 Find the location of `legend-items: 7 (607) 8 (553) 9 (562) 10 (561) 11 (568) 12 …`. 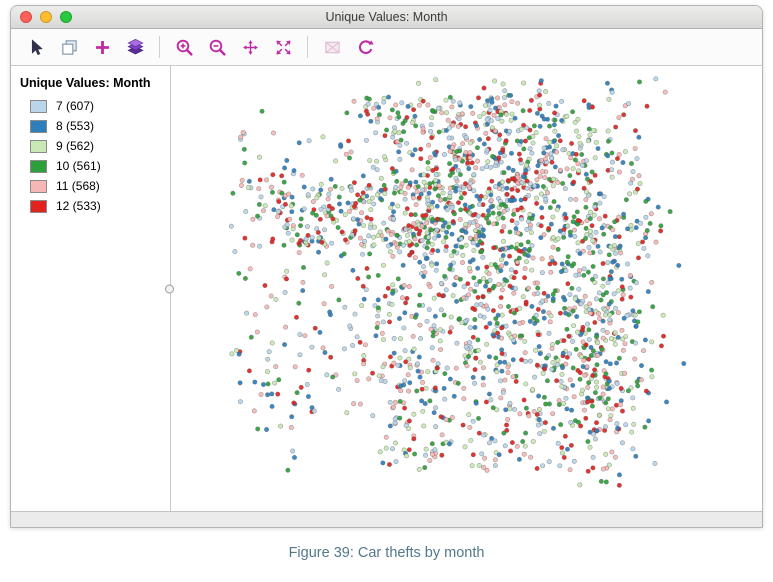

legend-items: 7 (607) 8 (553) 9 (562) 10 (561) 11 (568) 12 … is located at coordinates (92, 156).